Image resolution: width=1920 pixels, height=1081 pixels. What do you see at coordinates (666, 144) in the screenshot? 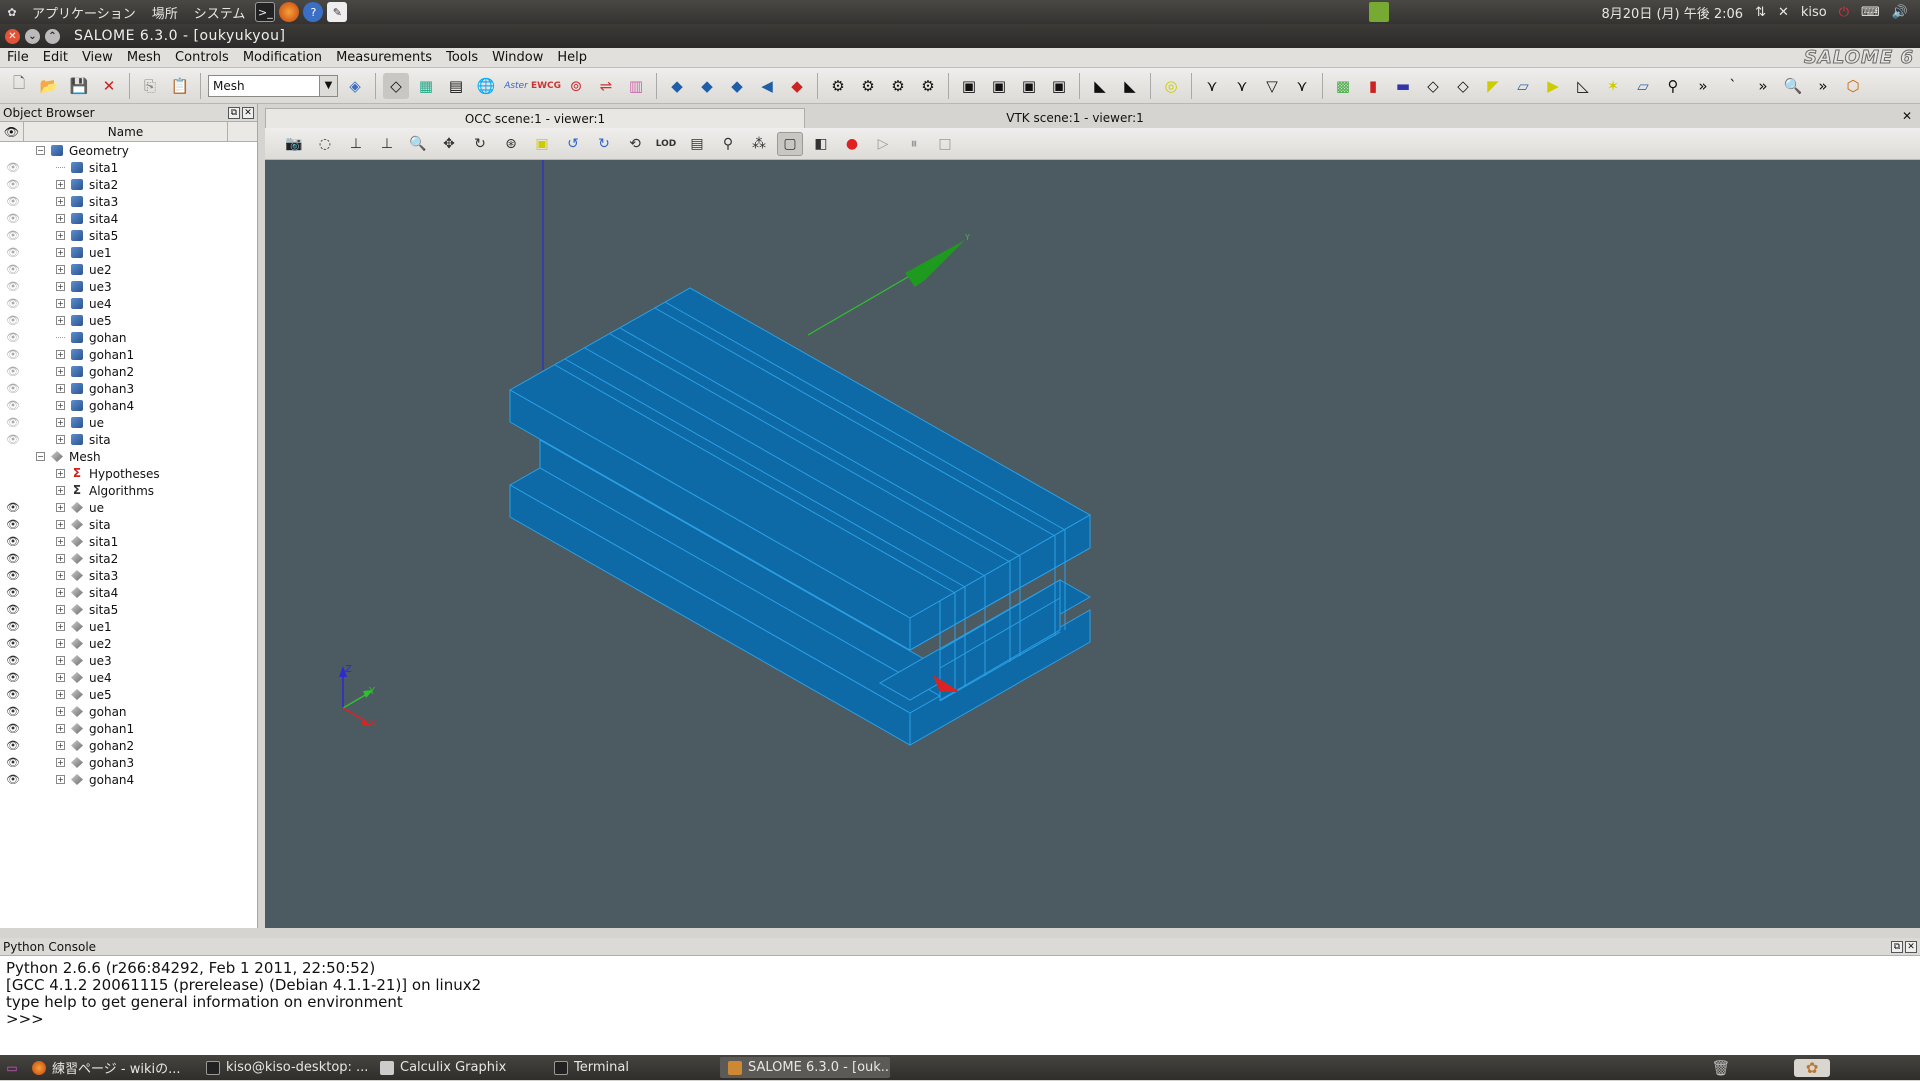
I see `lod-icon: LOD` at bounding box center [666, 144].